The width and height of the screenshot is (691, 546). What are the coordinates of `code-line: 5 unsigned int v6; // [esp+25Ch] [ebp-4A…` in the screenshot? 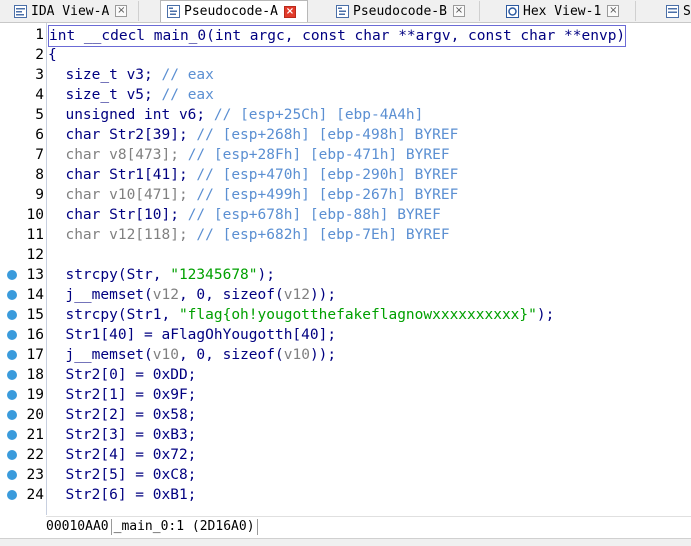 It's located at (345, 115).